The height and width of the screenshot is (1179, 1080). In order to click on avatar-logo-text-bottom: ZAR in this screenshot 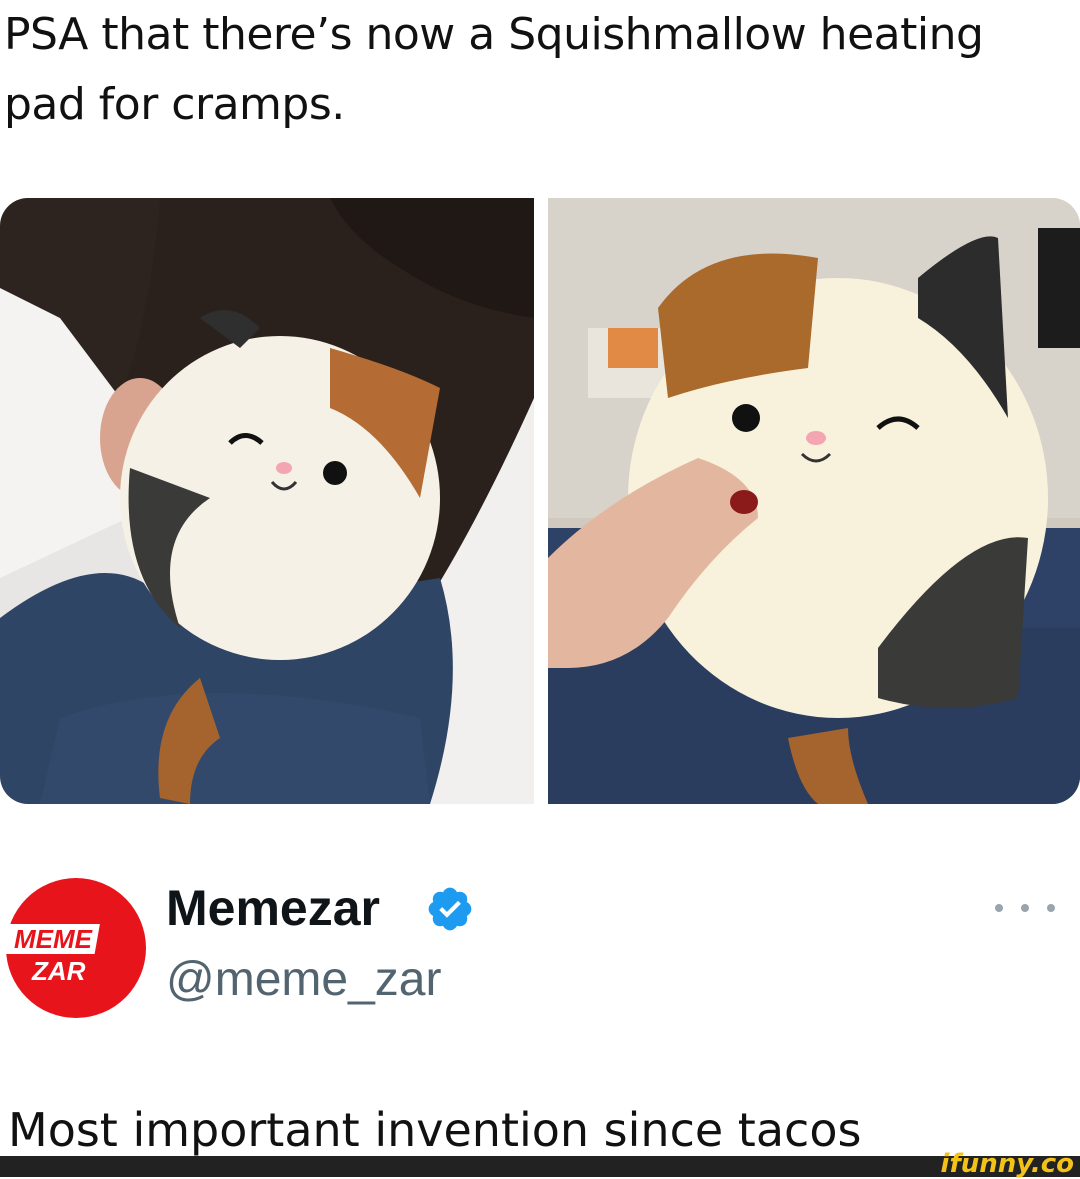, I will do `click(58, 971)`.